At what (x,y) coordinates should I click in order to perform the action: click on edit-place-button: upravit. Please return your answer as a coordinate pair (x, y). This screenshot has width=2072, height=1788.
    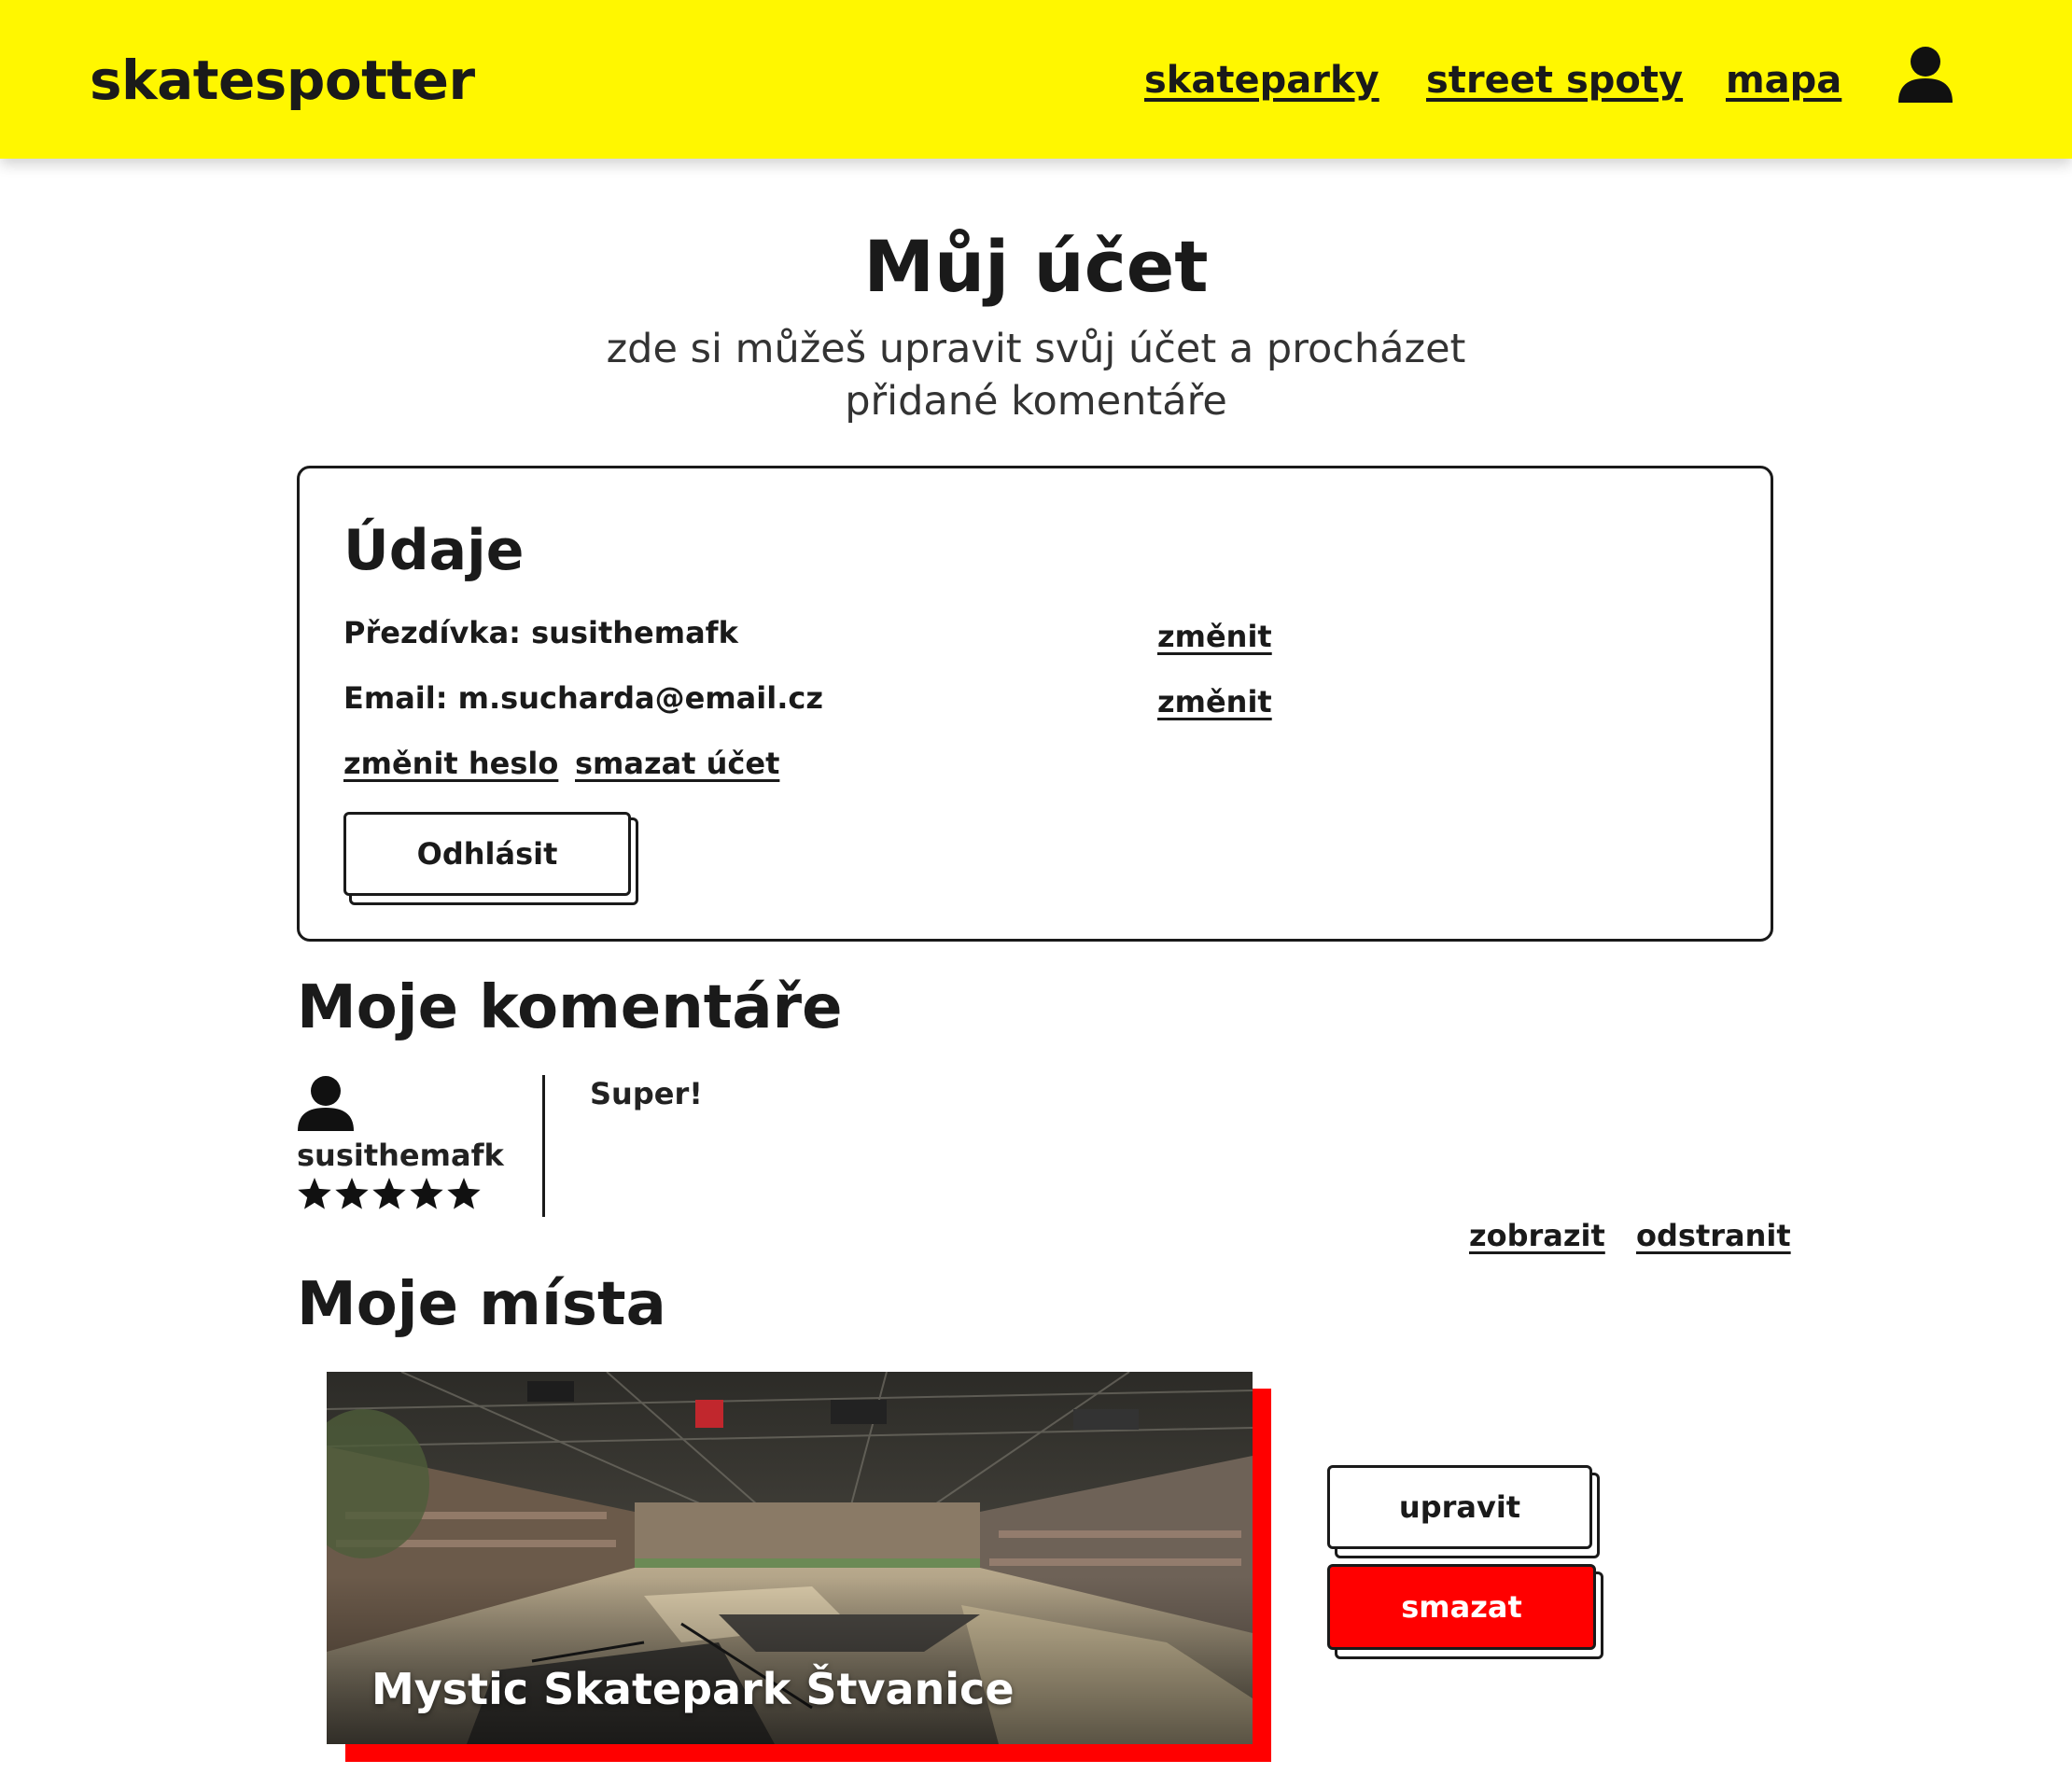
    Looking at the image, I should click on (1459, 1507).